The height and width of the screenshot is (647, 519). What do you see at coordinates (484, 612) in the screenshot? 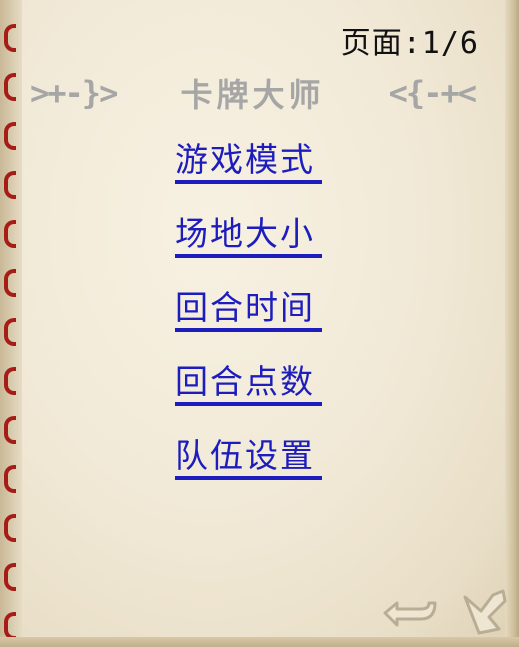
I see `next-page-arrow-icon` at bounding box center [484, 612].